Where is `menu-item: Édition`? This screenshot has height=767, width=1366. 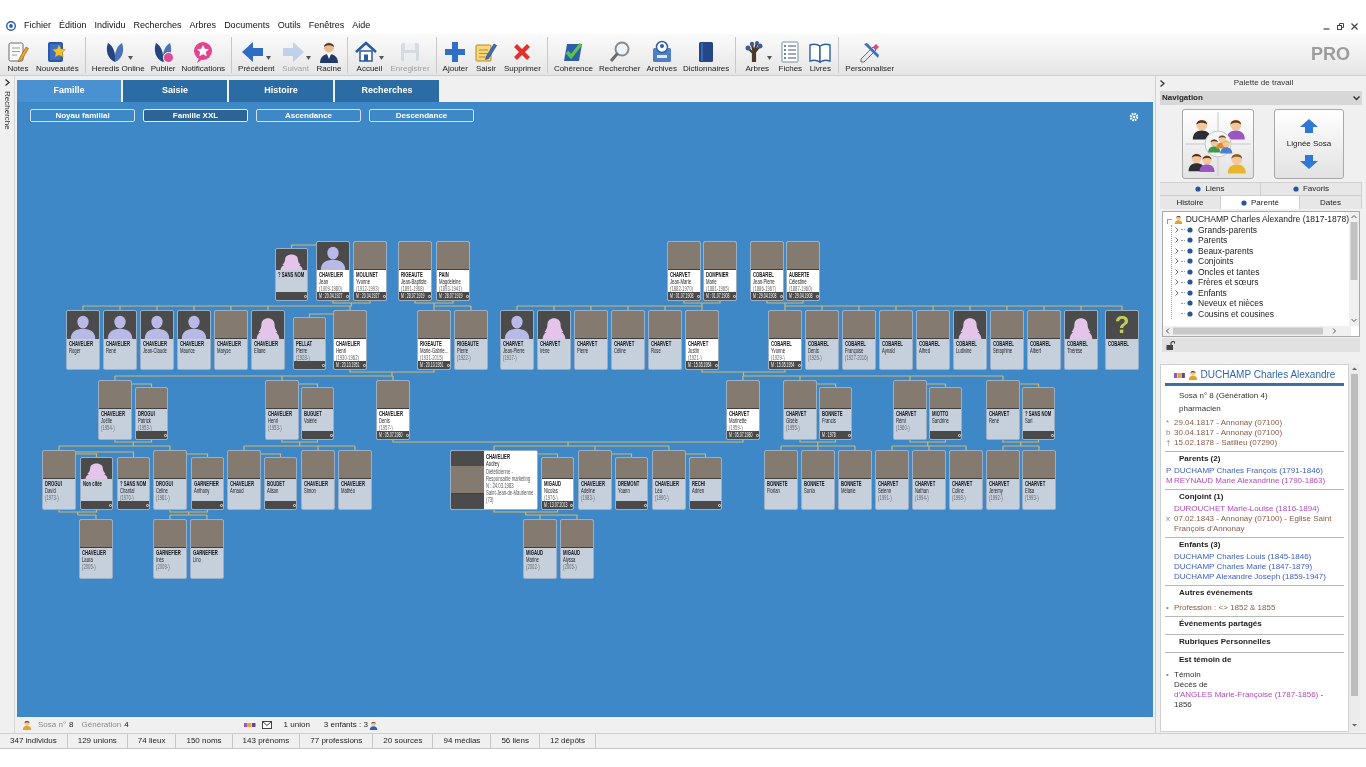
menu-item: Édition is located at coordinates (73, 26).